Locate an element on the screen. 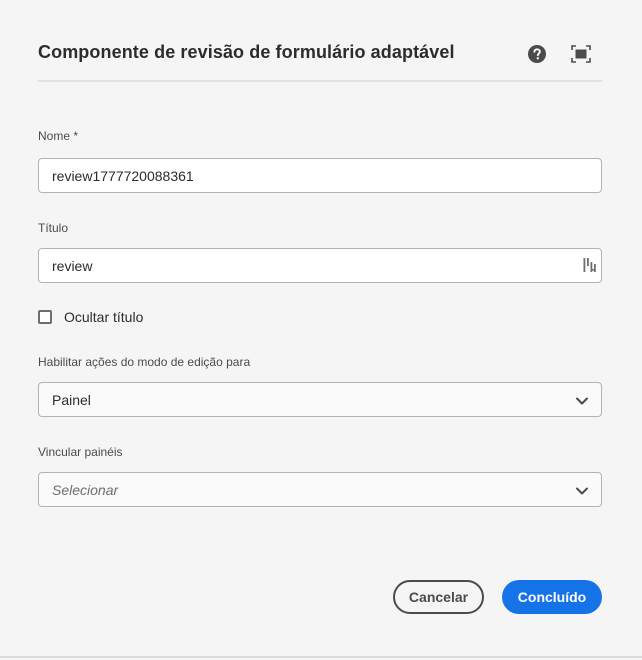  hide-title-label: Ocultar título is located at coordinates (104, 317).